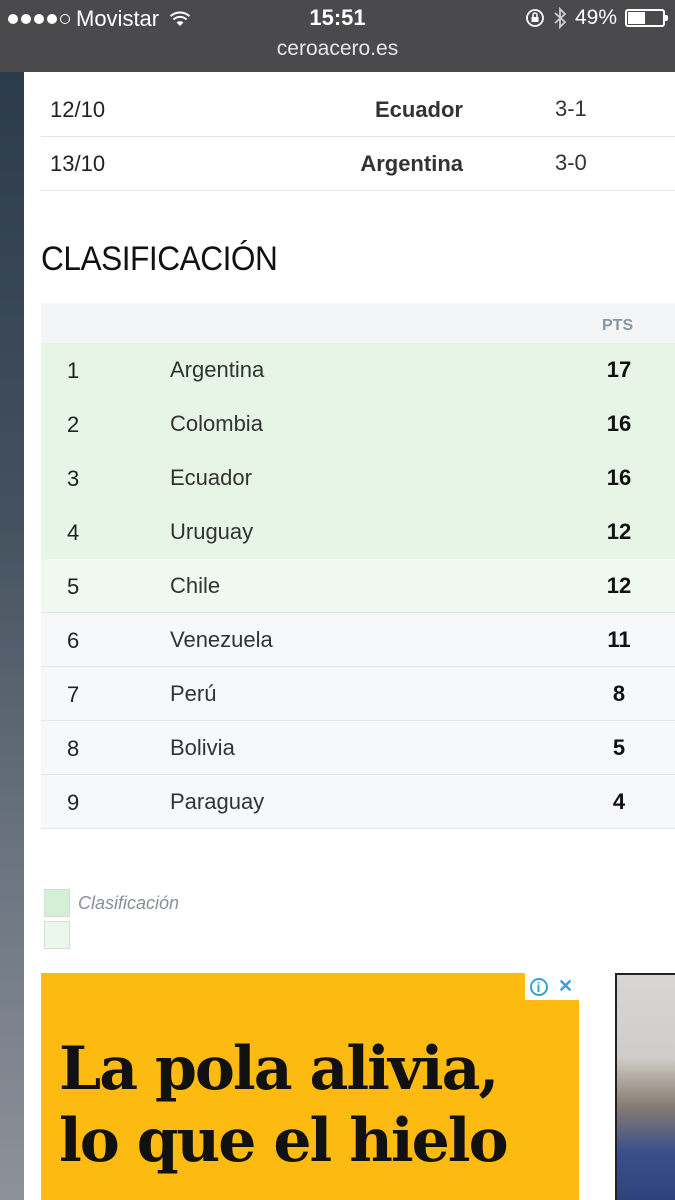  What do you see at coordinates (211, 478) in the screenshot?
I see `team-name: Ecuador` at bounding box center [211, 478].